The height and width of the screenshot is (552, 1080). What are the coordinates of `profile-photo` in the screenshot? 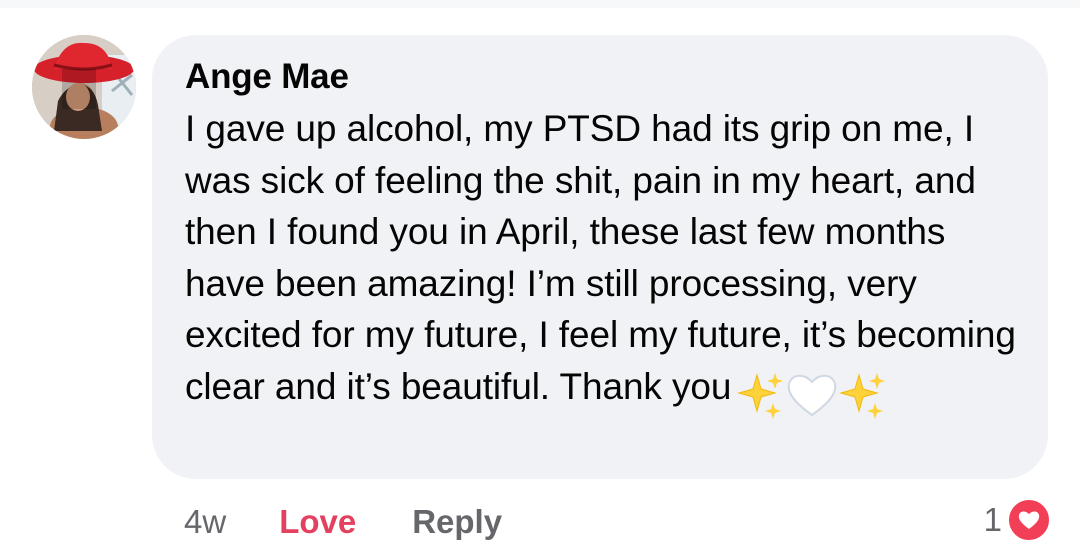 It's located at (84, 87).